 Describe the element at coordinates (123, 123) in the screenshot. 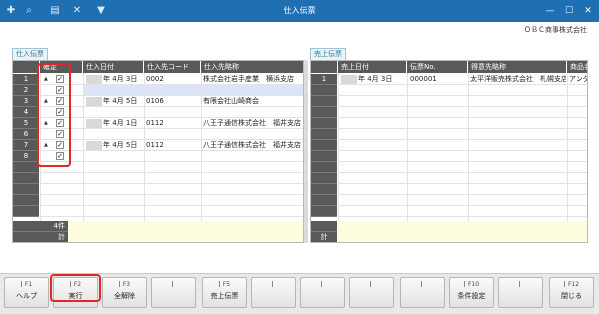

I see `purchase-date: 年 4月 1日` at that location.